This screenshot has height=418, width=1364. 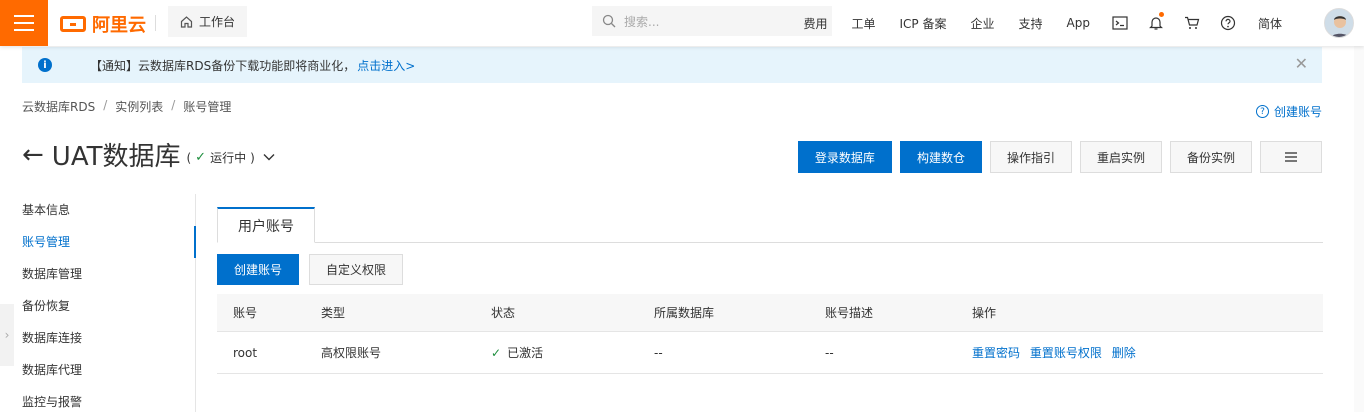 What do you see at coordinates (1031, 23) in the screenshot?
I see `nav-support: 支持` at bounding box center [1031, 23].